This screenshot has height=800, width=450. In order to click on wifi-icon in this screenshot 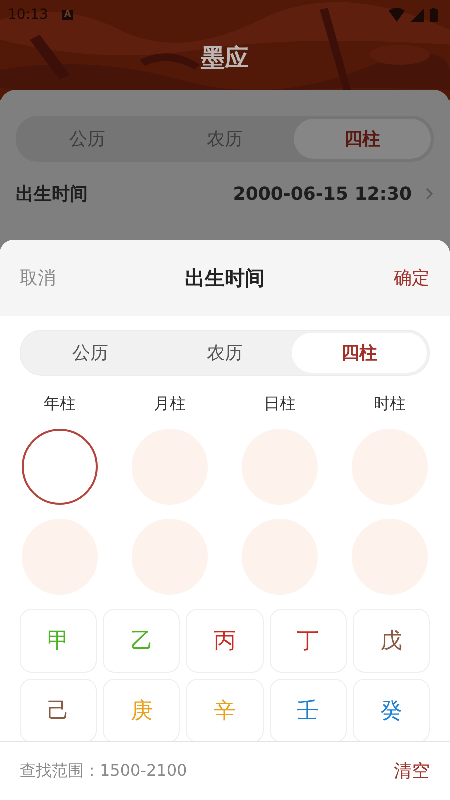, I will do `click(397, 15)`.